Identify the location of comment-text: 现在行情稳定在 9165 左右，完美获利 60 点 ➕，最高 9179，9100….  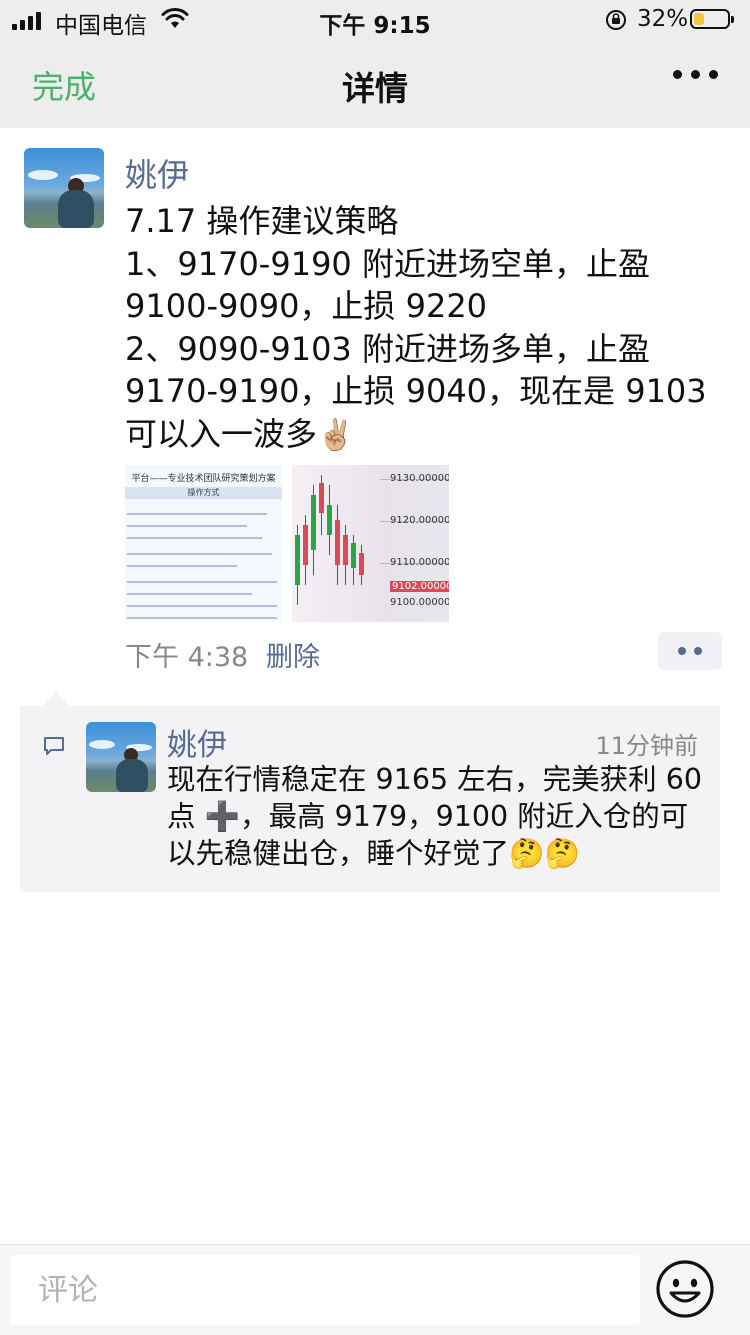
(434, 816).